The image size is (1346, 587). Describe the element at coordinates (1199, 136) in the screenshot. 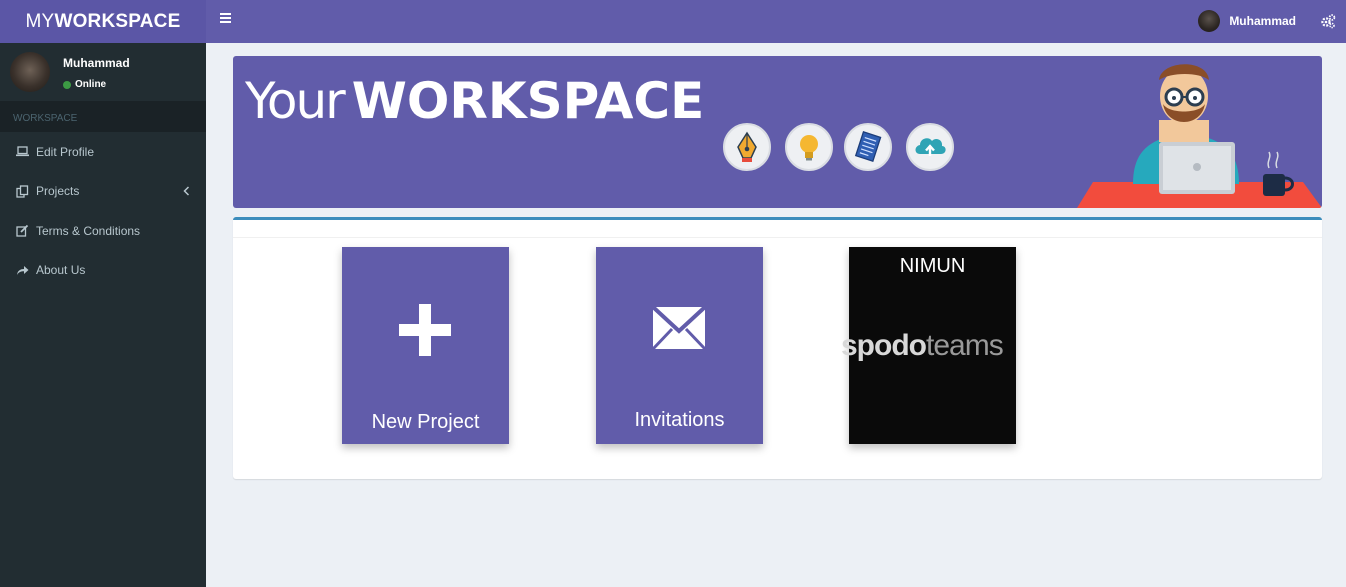

I see `developer-illustration` at that location.